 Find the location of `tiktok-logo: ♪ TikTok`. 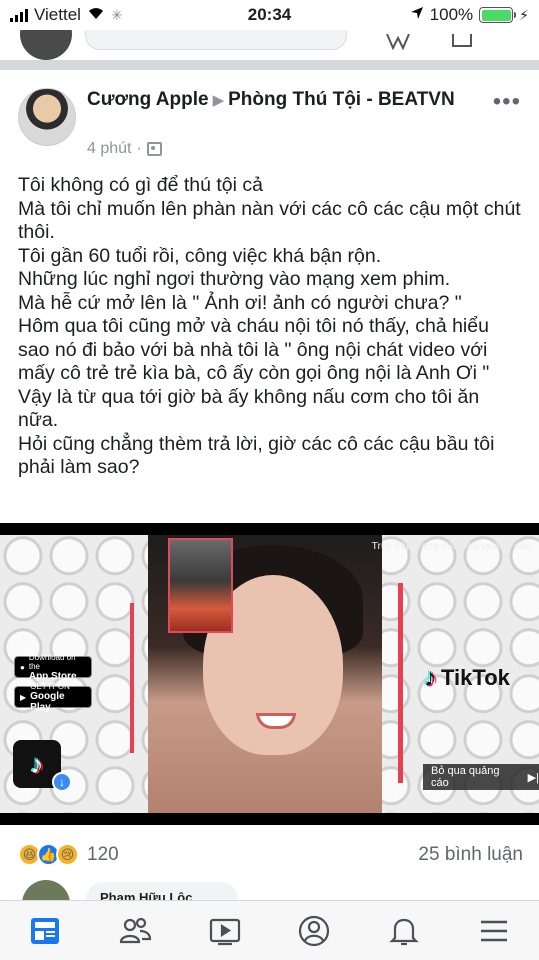

tiktok-logo: ♪ TikTok is located at coordinates (467, 677).